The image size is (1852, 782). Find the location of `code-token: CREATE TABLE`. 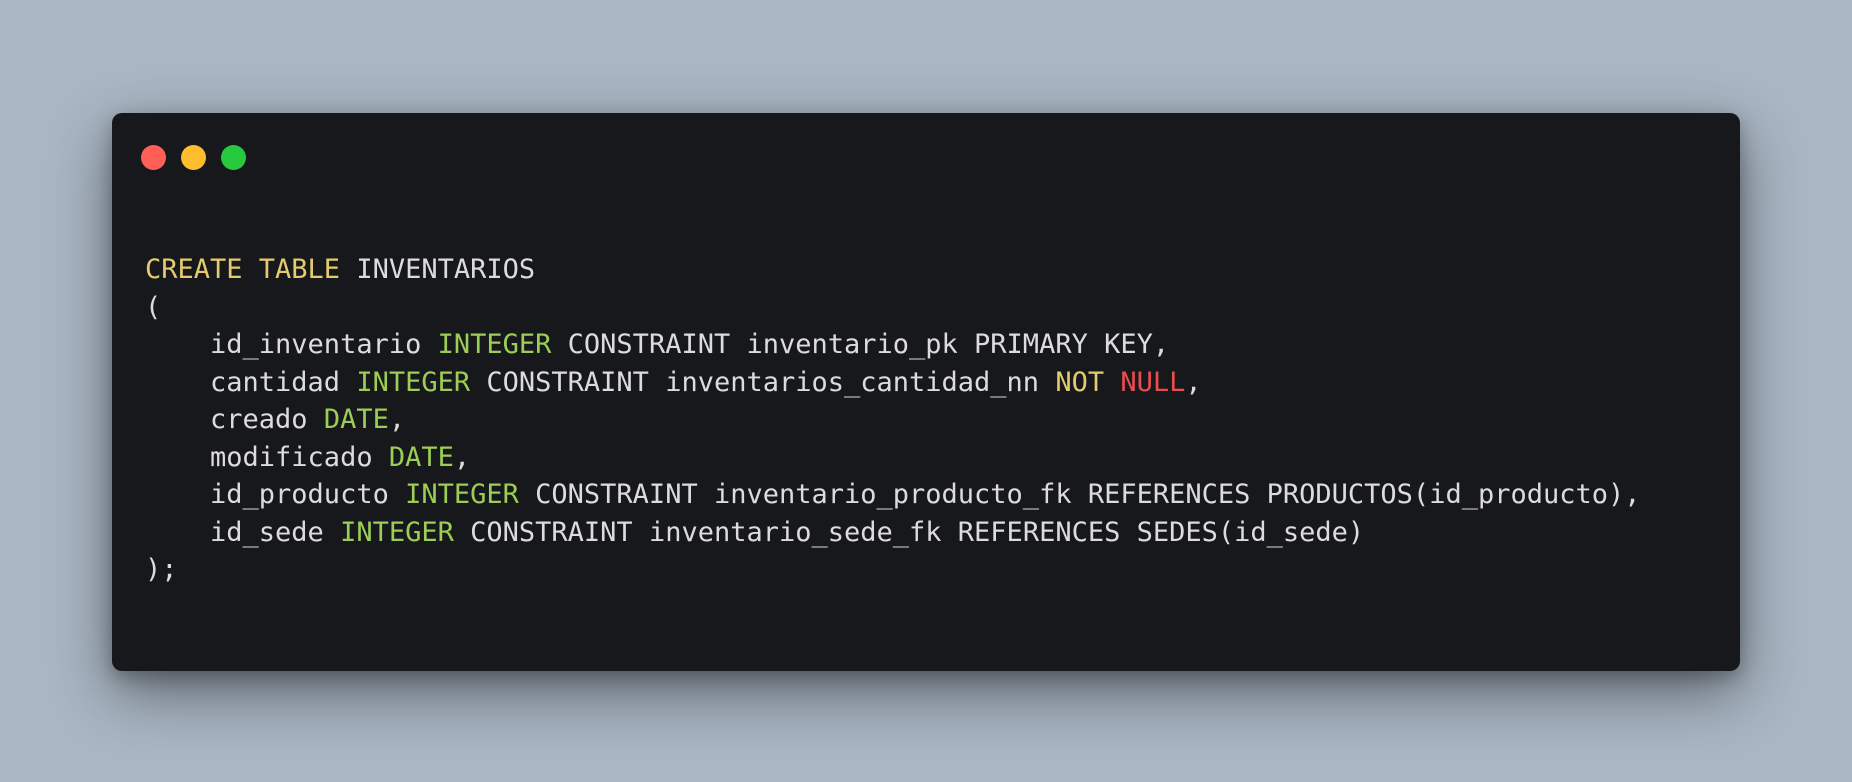

code-token: CREATE TABLE is located at coordinates (243, 269).